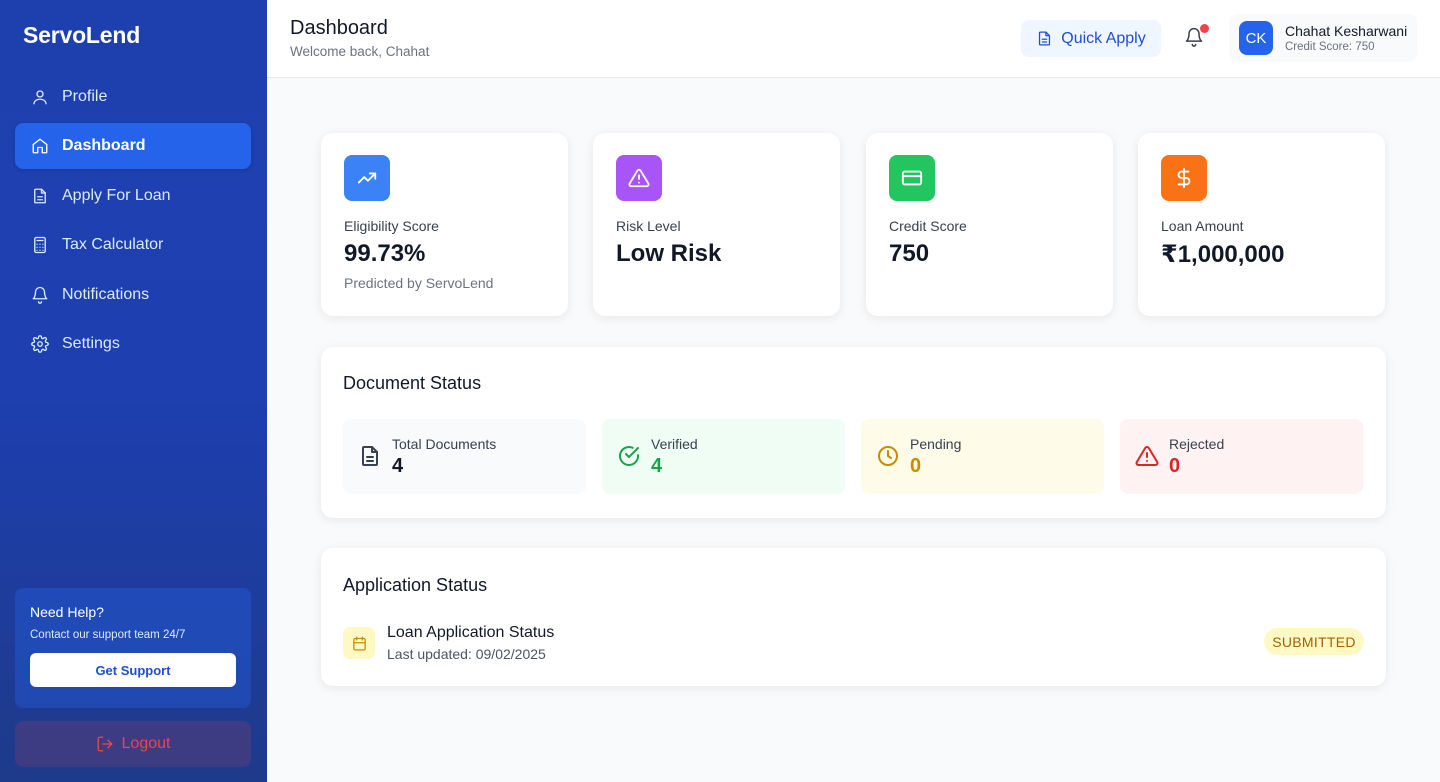  I want to click on welcome-text: Welcome back, Chahat, so click(360, 51).